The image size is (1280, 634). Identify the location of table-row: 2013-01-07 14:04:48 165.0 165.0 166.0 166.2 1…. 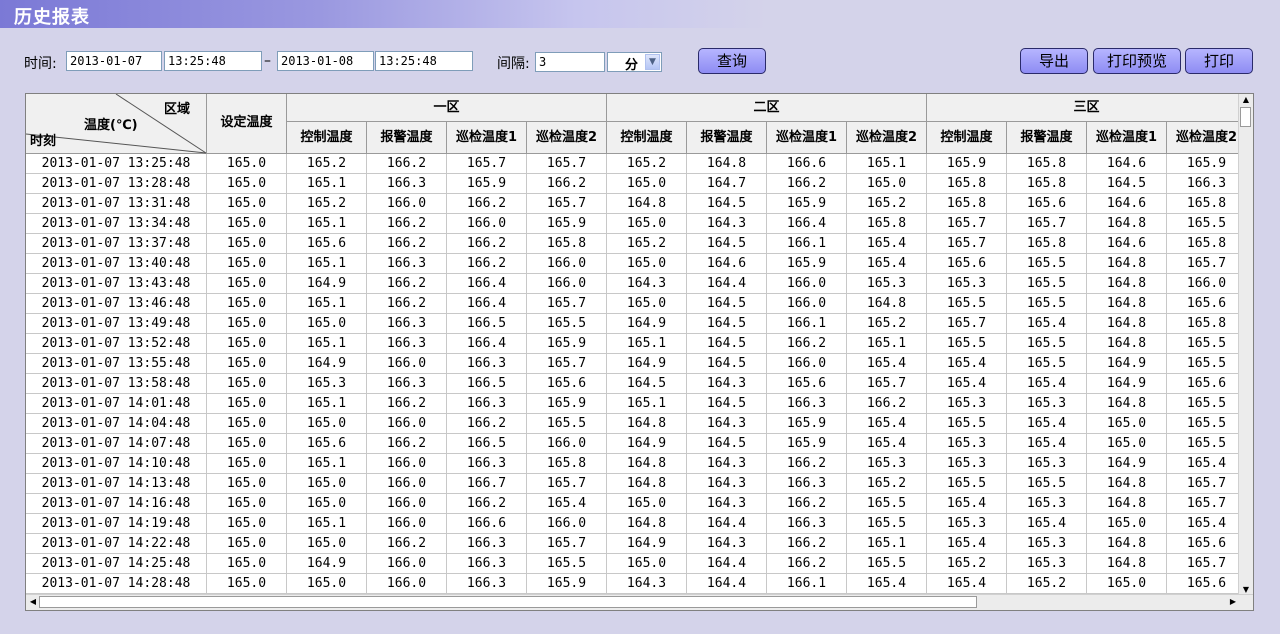
(636, 424).